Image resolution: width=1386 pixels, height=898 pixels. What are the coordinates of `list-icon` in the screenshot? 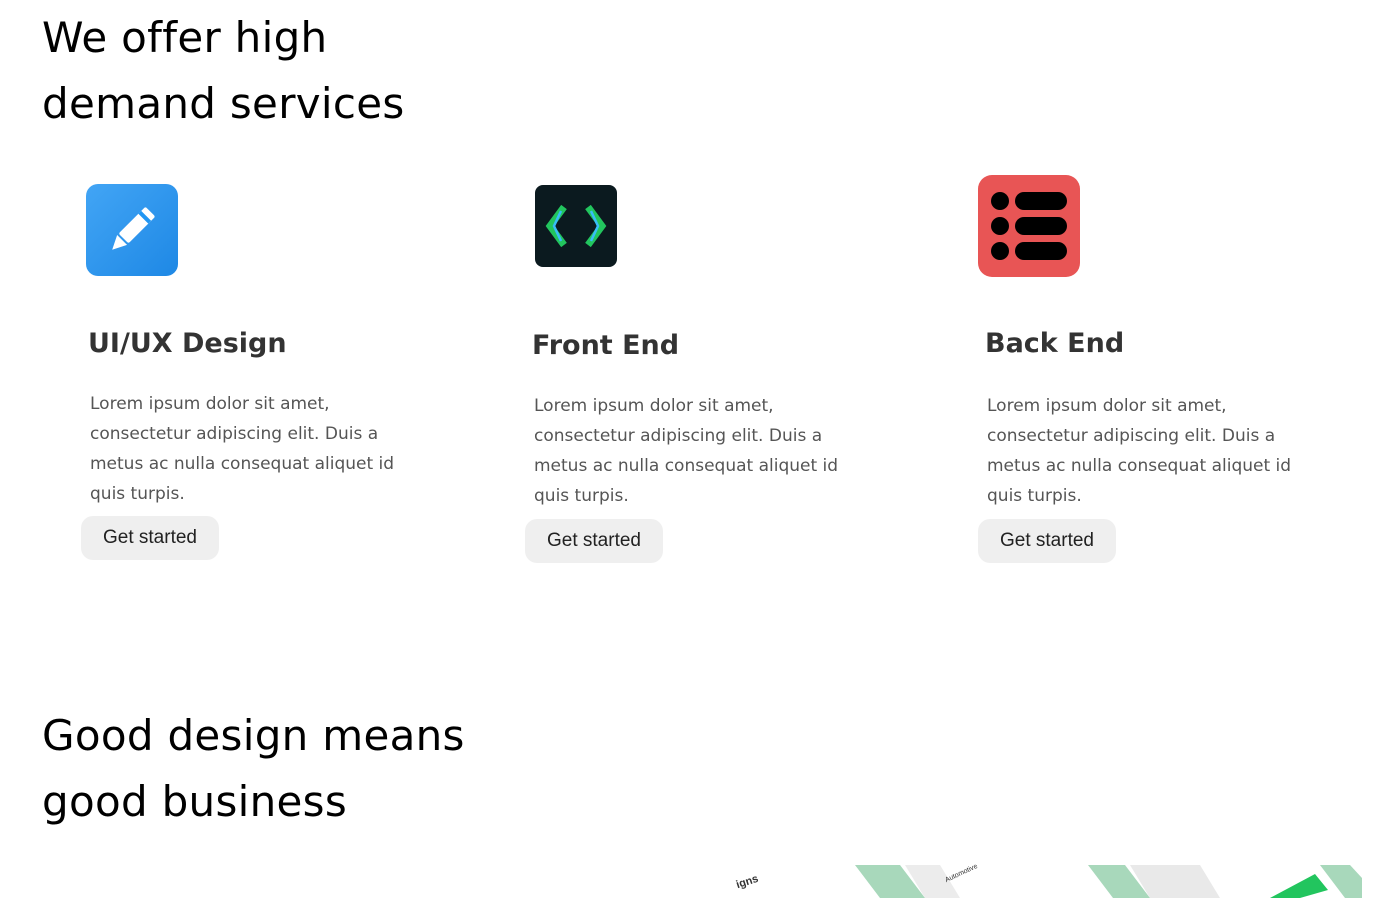 It's located at (1029, 226).